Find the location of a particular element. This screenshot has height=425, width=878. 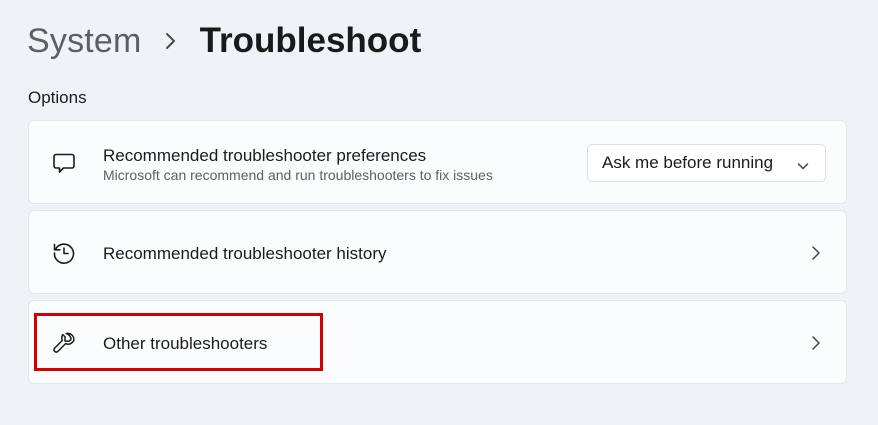

breadcrumb-system-link: System is located at coordinates (84, 41).